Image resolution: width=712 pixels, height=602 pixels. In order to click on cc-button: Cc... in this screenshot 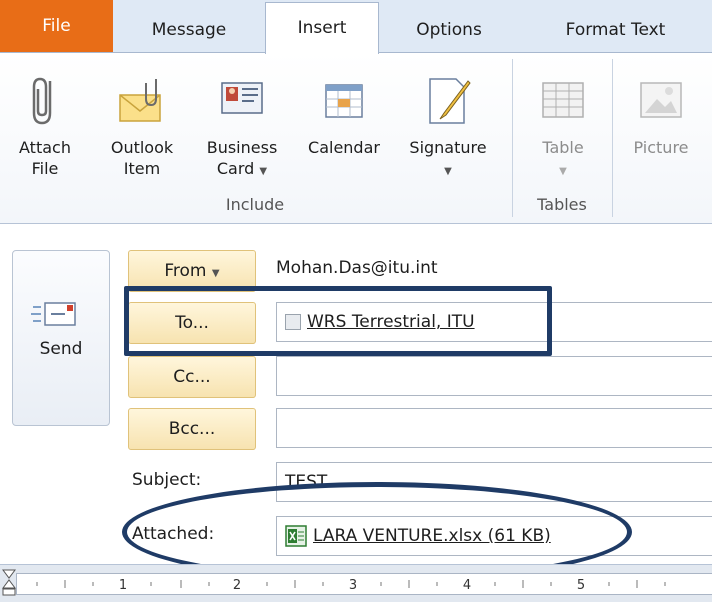, I will do `click(192, 377)`.